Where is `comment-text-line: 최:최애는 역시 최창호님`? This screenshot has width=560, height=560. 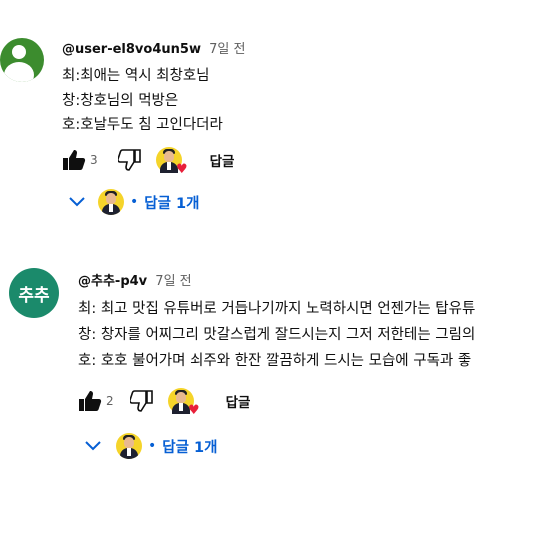
comment-text-line: 최:최애는 역시 최창호님 is located at coordinates (136, 76).